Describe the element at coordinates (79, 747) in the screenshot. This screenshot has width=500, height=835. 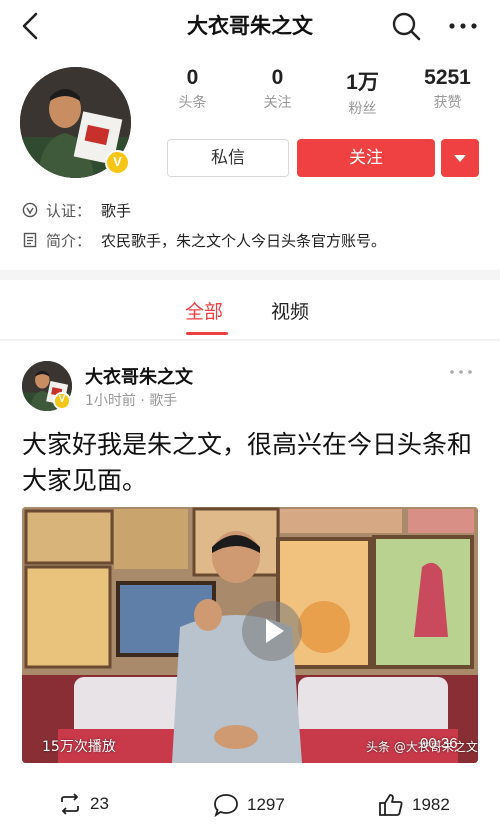
I see `video-views: 15万次播放` at that location.